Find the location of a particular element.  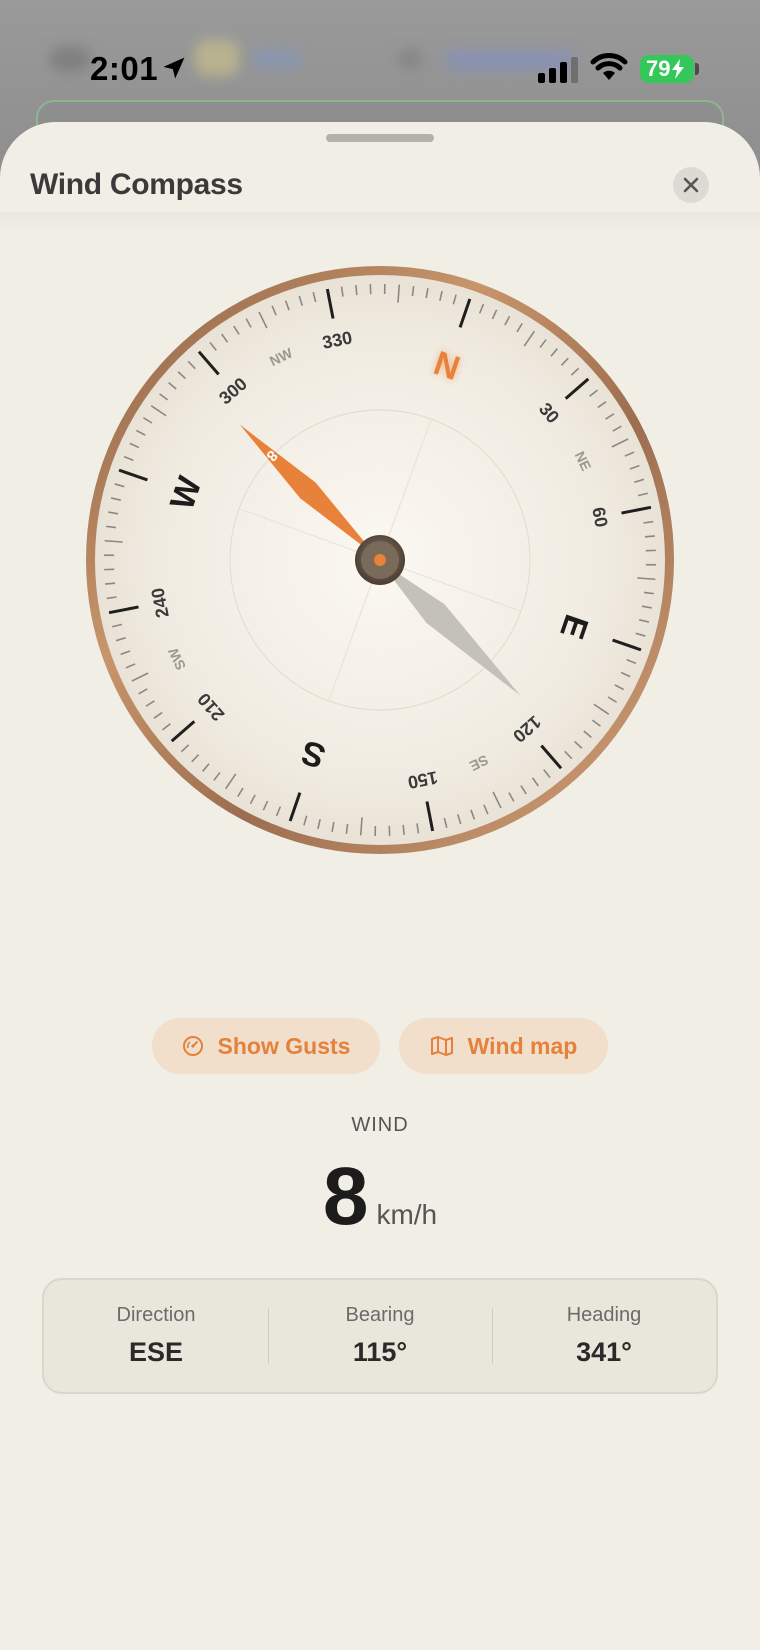

wind-map-button: Wind map is located at coordinates (503, 1046).